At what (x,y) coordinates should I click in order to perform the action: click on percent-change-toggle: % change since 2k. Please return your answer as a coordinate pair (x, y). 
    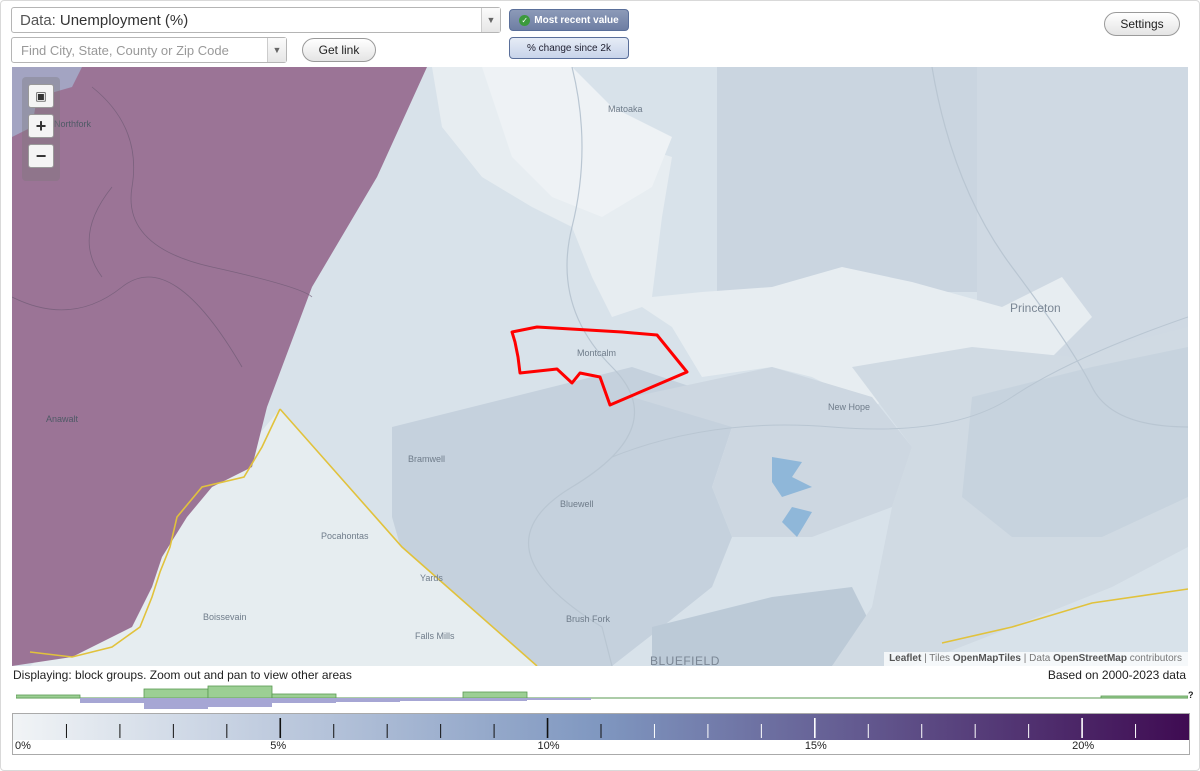
    Looking at the image, I should click on (569, 48).